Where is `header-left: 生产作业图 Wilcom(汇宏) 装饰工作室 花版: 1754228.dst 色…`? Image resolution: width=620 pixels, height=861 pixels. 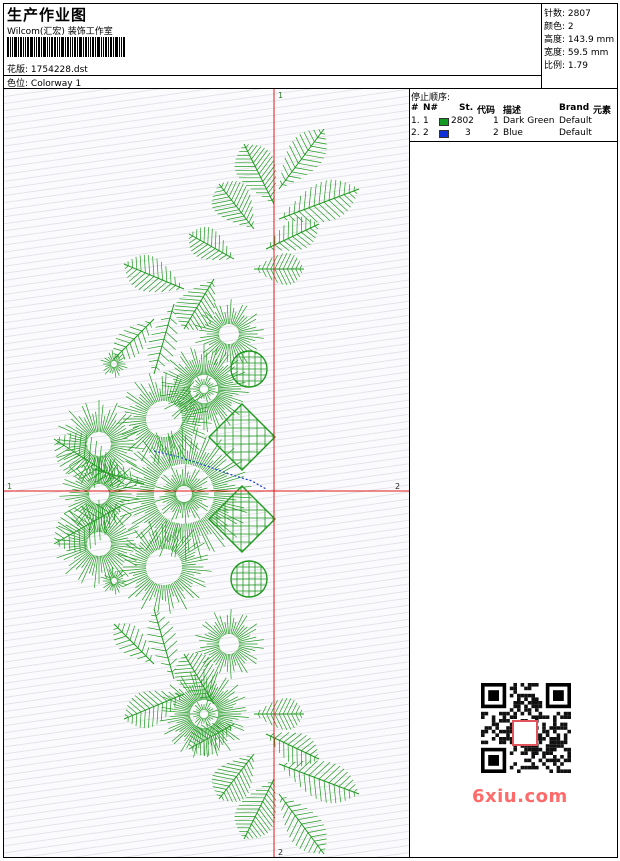
header-left: 生产作业图 Wilcom(汇宏) 装饰工作室 花版: 1754228.dst 色… is located at coordinates (272, 46).